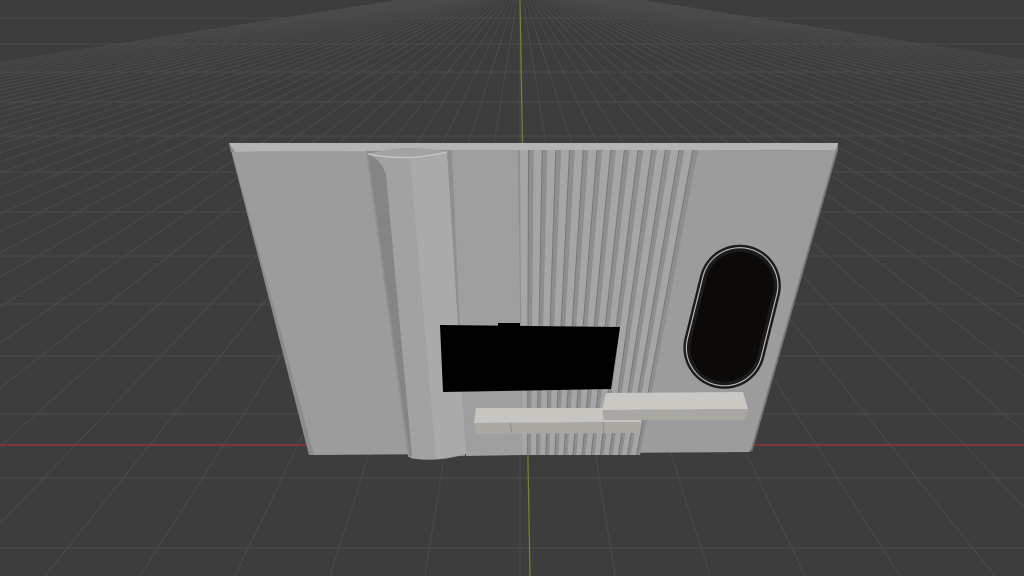 This screenshot has height=576, width=1024. What do you see at coordinates (509, 326) in the screenshot?
I see `black-occluder-notch` at bounding box center [509, 326].